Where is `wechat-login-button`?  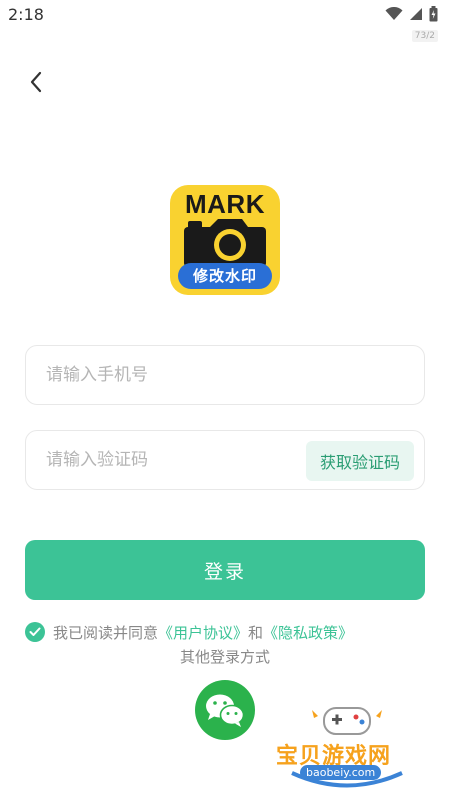
wechat-login-button is located at coordinates (225, 710).